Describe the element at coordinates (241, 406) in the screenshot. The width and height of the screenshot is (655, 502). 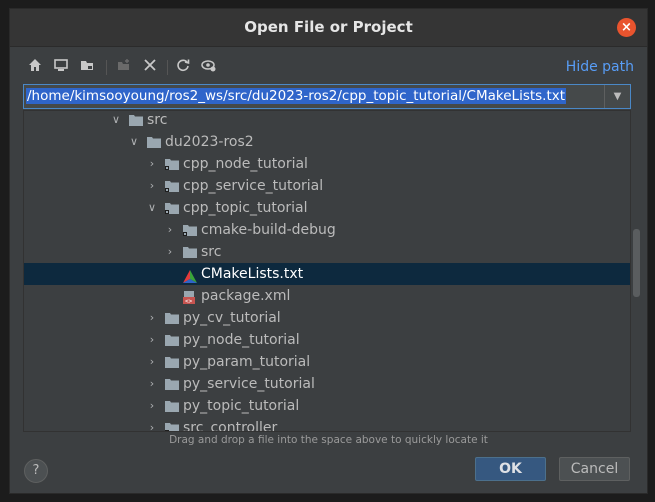
I see `tree-row-label: py_topic_tutorial` at that location.